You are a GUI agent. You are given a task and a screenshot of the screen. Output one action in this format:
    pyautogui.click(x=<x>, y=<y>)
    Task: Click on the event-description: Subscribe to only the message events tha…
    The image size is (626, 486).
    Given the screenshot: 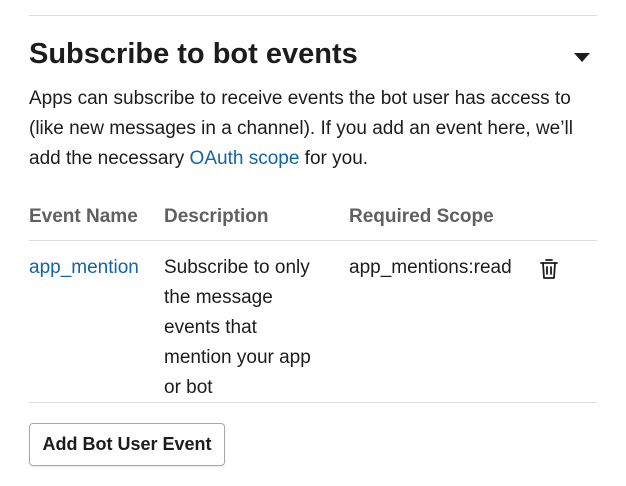 What is the action you would take?
    pyautogui.click(x=249, y=328)
    